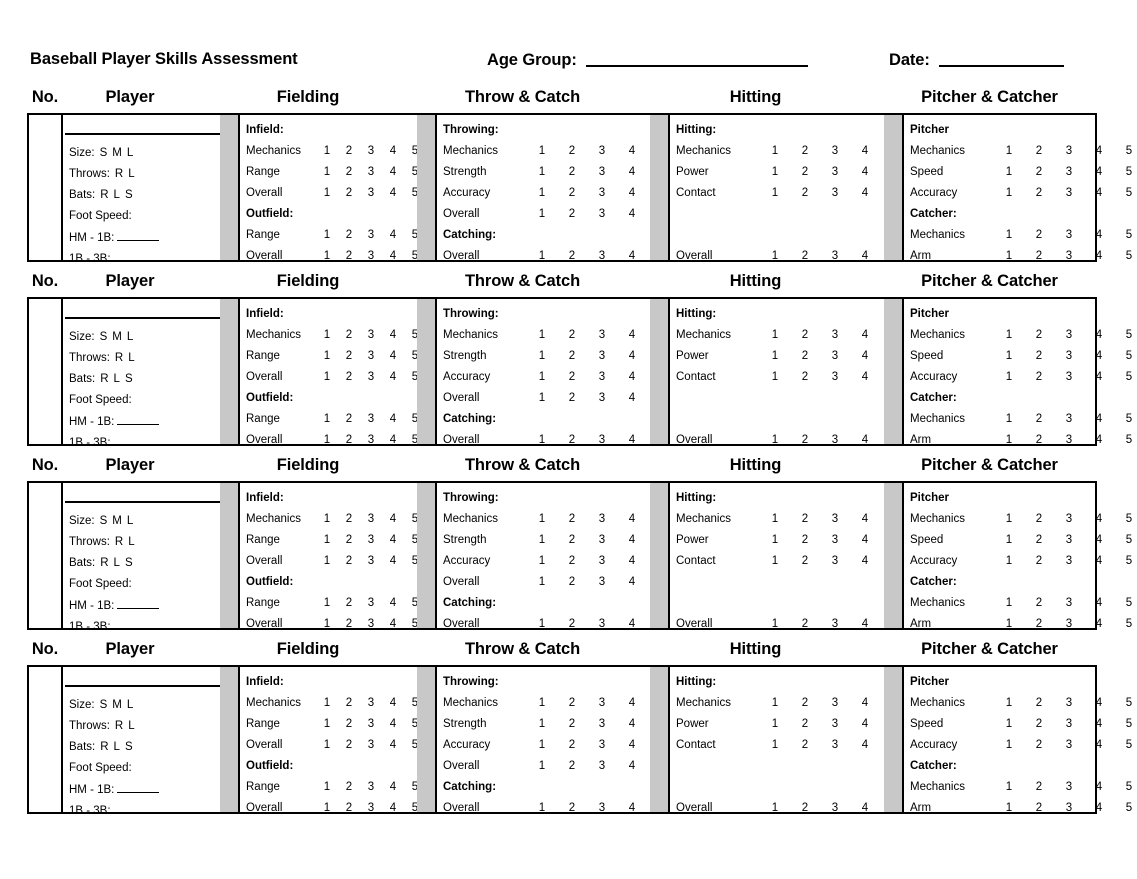  What do you see at coordinates (333, 239) in the screenshot?
I see `skill-rating-row: Range 1 2 3 4 5` at bounding box center [333, 239].